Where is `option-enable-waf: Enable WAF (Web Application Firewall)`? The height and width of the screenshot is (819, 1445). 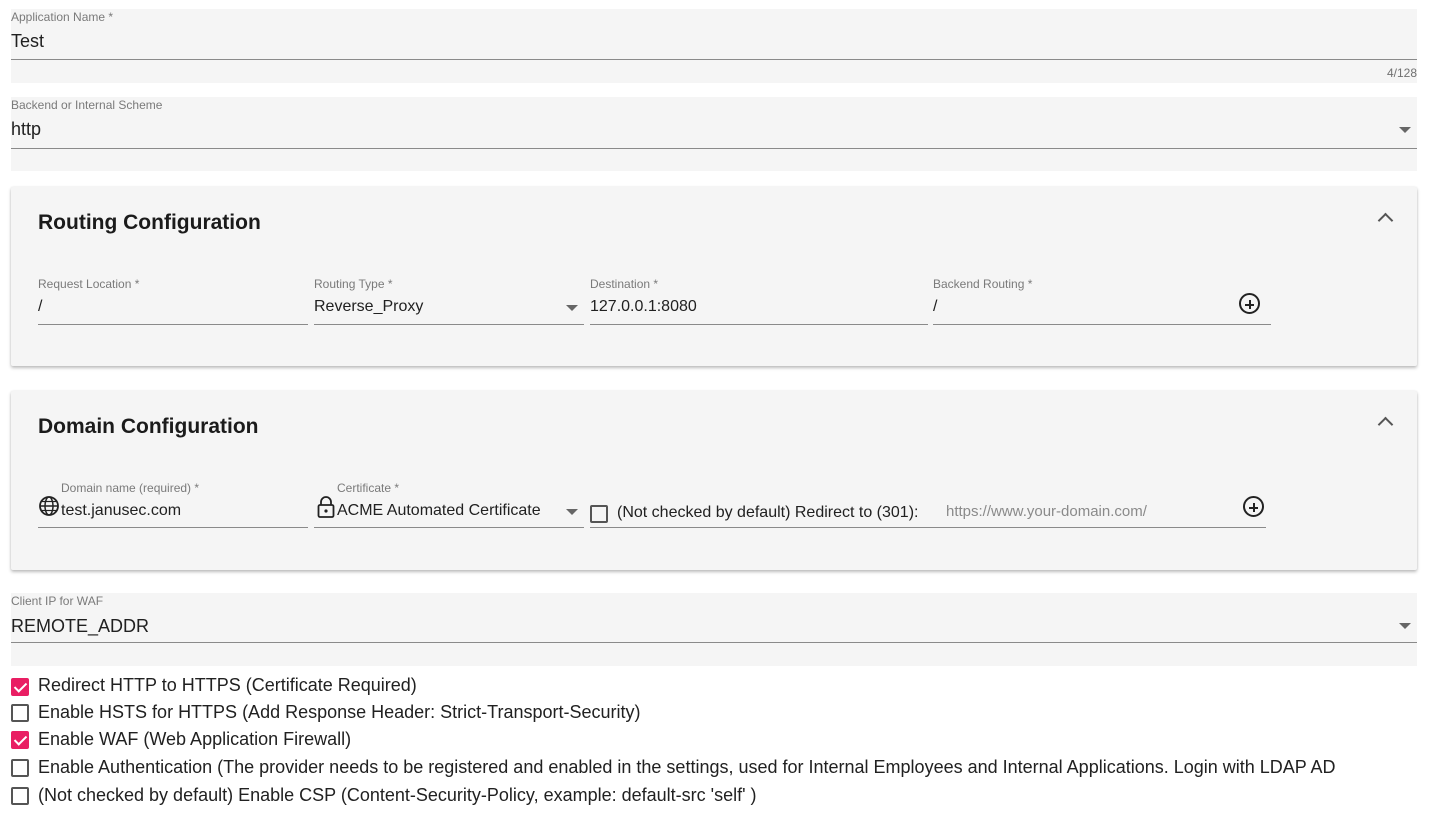 option-enable-waf: Enable WAF (Web Application Firewall) is located at coordinates (722, 740).